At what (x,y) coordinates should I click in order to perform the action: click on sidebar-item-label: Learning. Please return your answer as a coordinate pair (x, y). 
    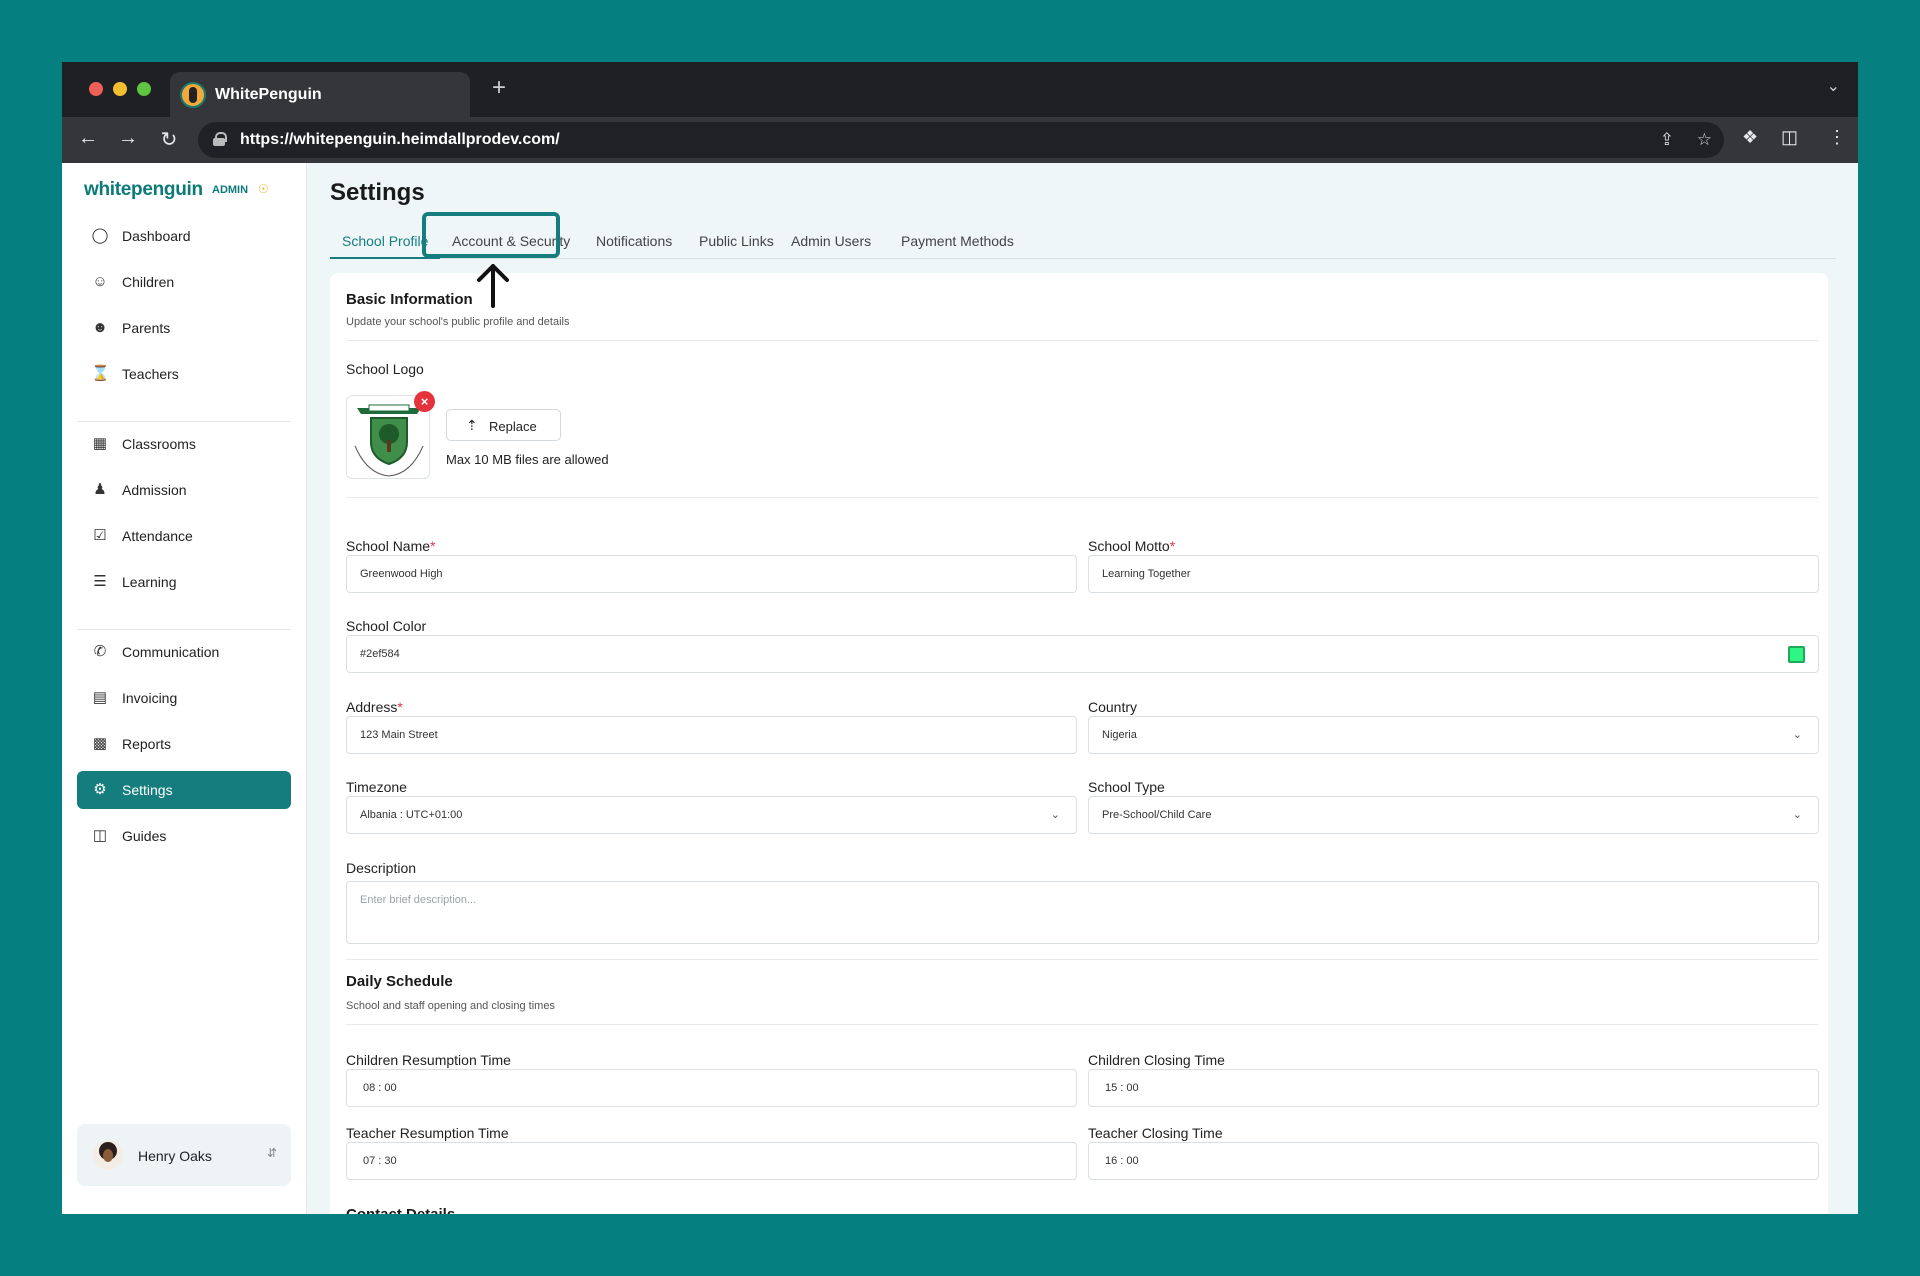
    Looking at the image, I should click on (149, 582).